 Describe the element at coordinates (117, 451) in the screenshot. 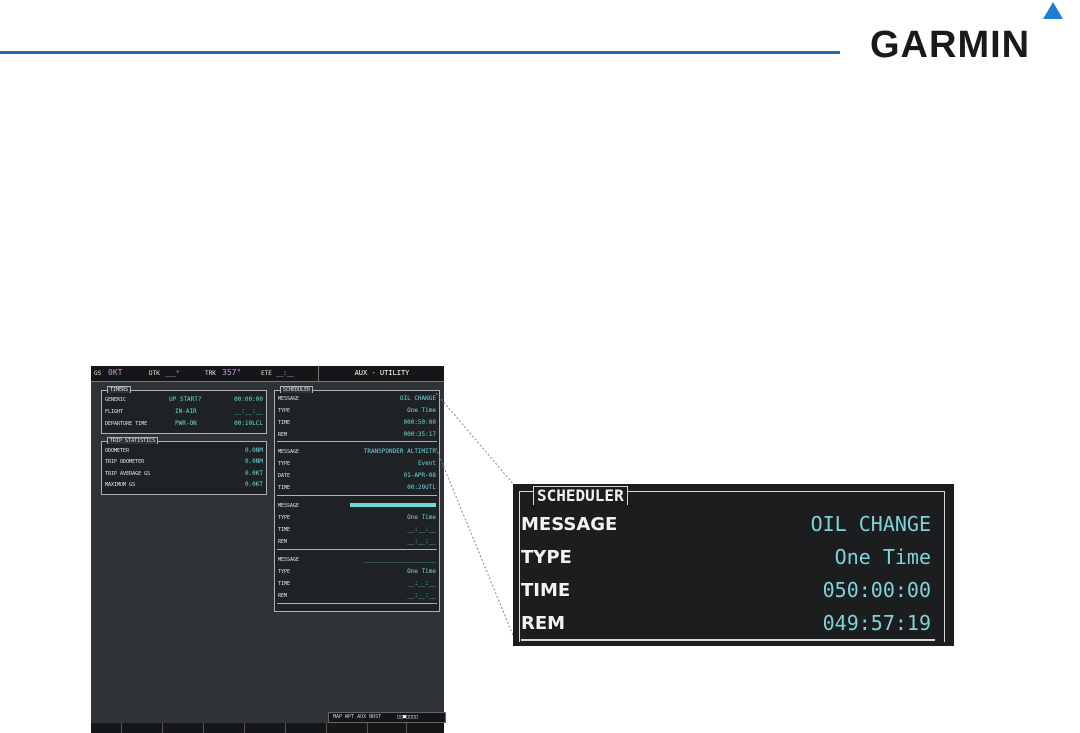

I see `trip-label: ODOMETER` at that location.